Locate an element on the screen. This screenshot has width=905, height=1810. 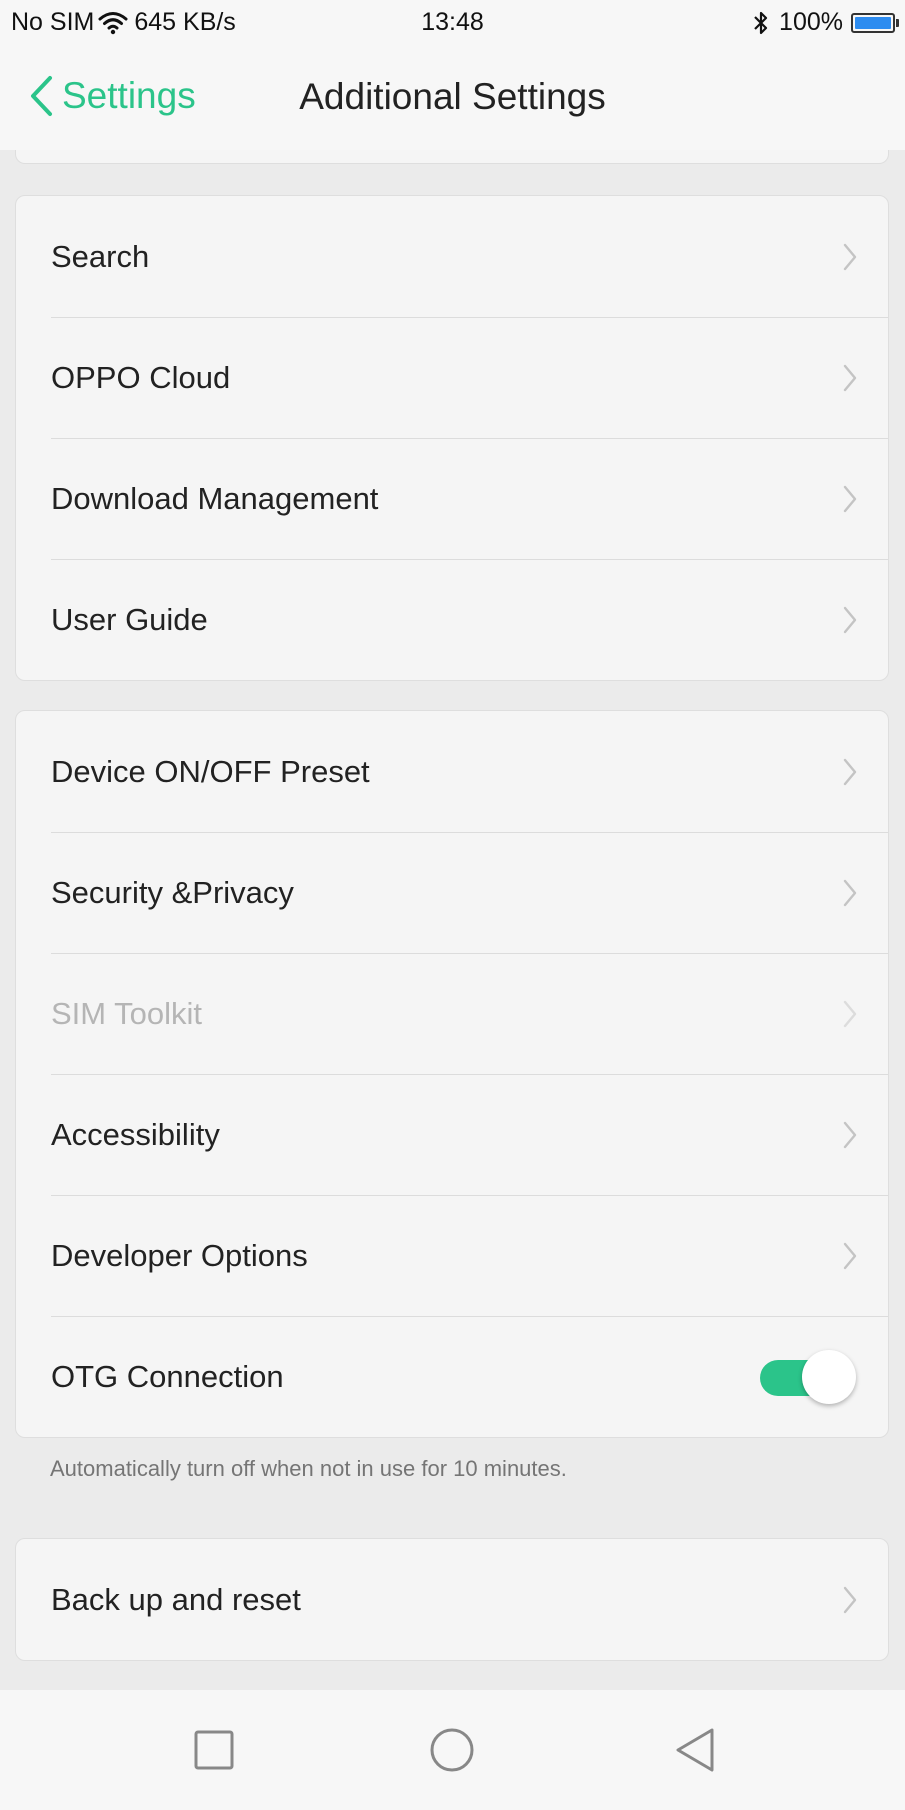
settings-item-label: Accessibility is located at coordinates (135, 1134).